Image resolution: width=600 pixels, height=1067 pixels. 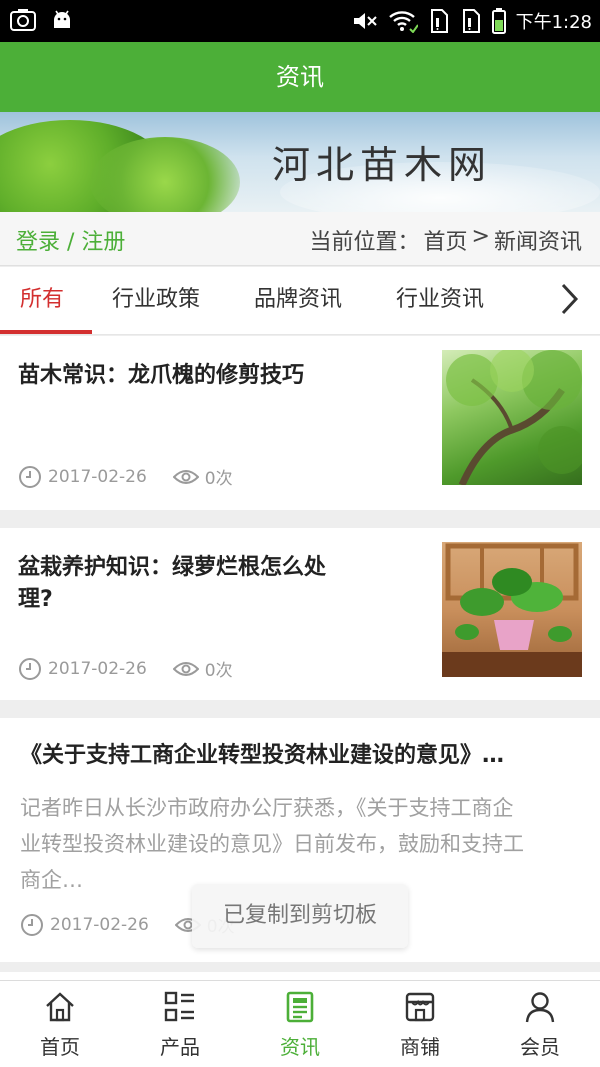 I want to click on grid-list-icon, so click(x=180, y=1007).